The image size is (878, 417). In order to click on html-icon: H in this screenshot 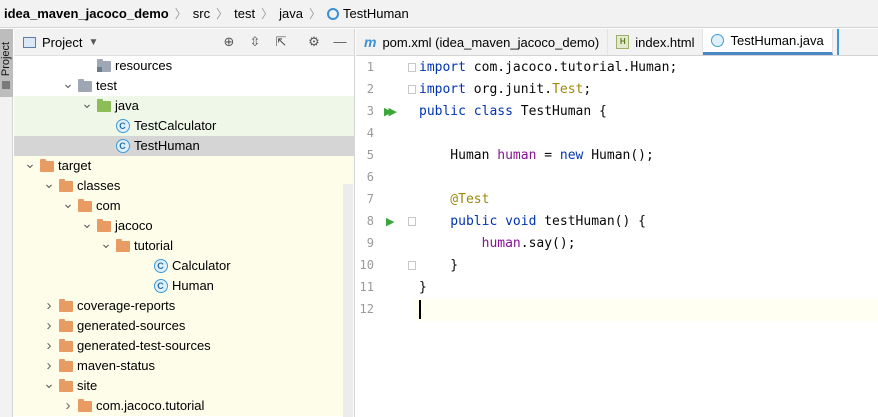, I will do `click(623, 42)`.